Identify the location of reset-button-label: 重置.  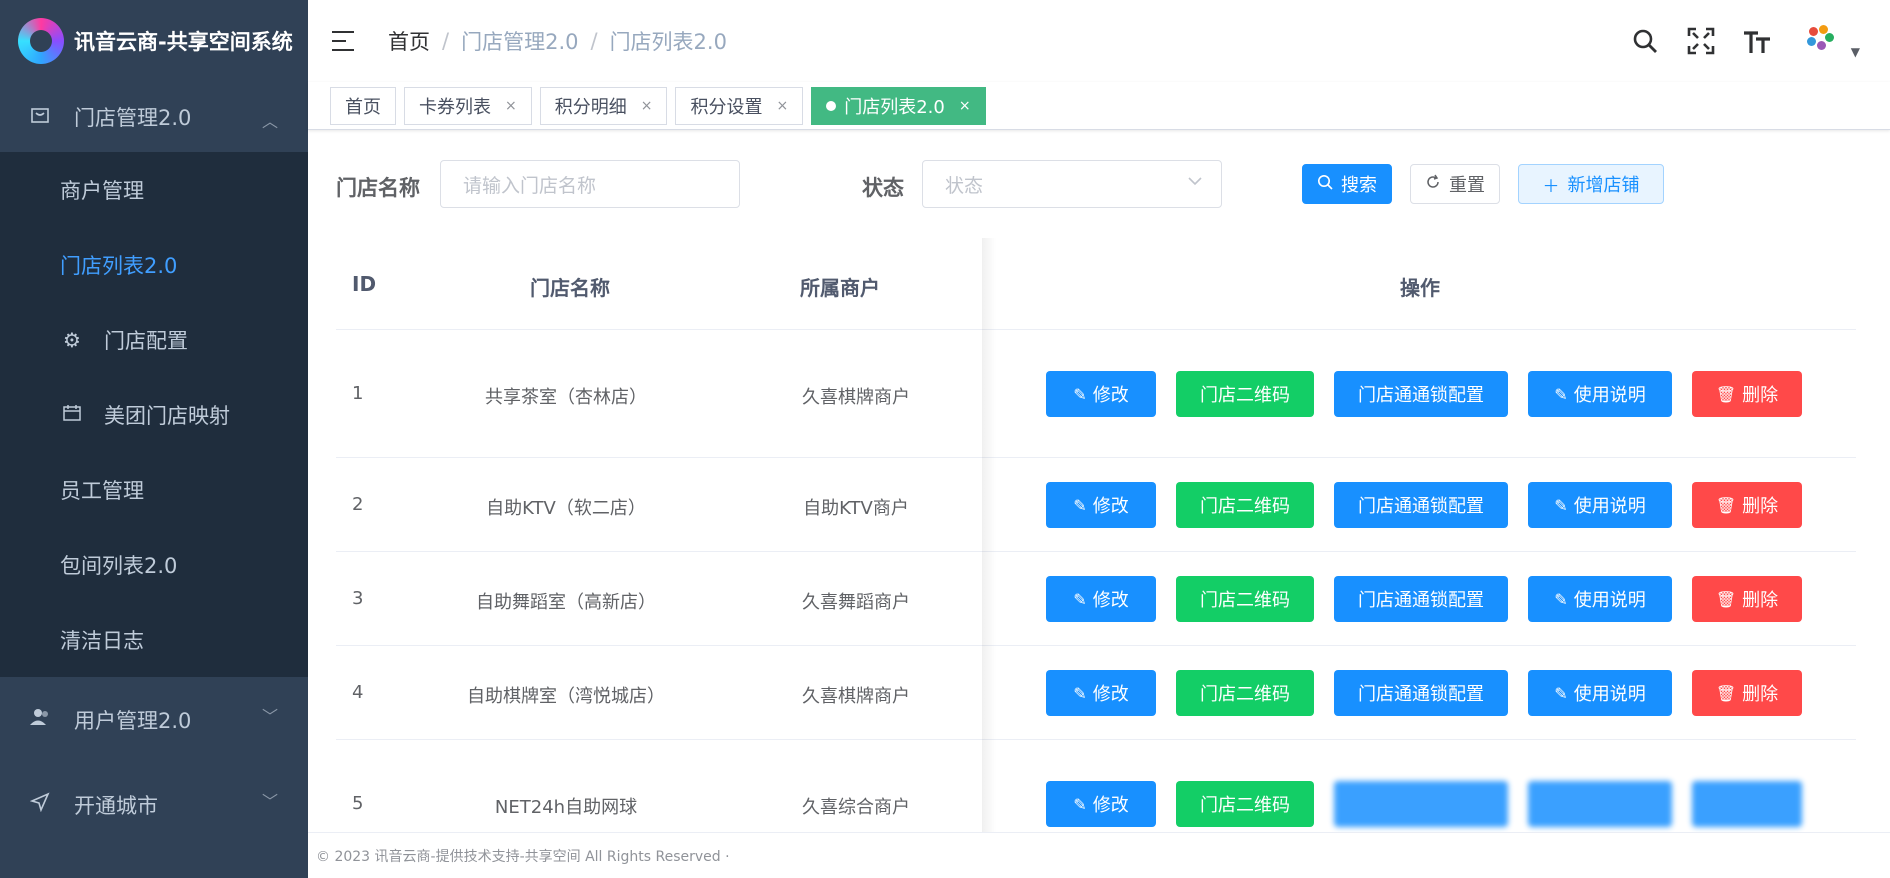
(1467, 185).